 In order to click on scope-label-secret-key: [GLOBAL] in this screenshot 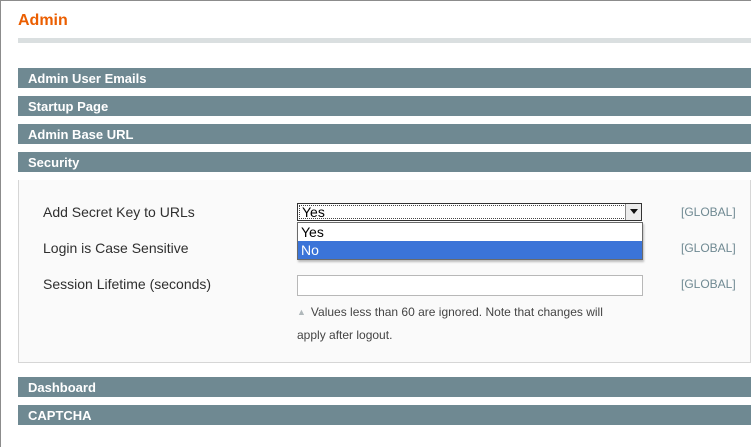, I will do `click(708, 212)`.